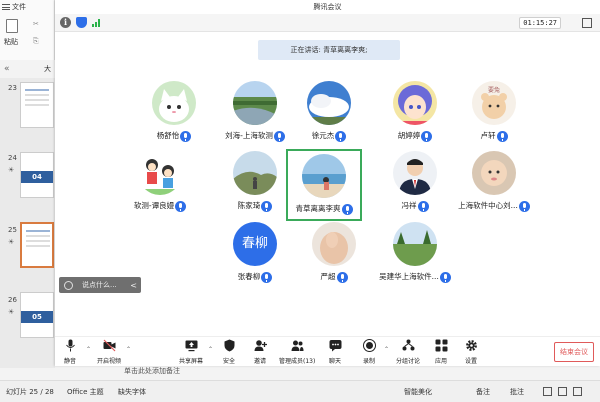 The width and height of the screenshot is (600, 402). What do you see at coordinates (37, 245) in the screenshot?
I see `slide-thumbnail-selected` at bounding box center [37, 245].